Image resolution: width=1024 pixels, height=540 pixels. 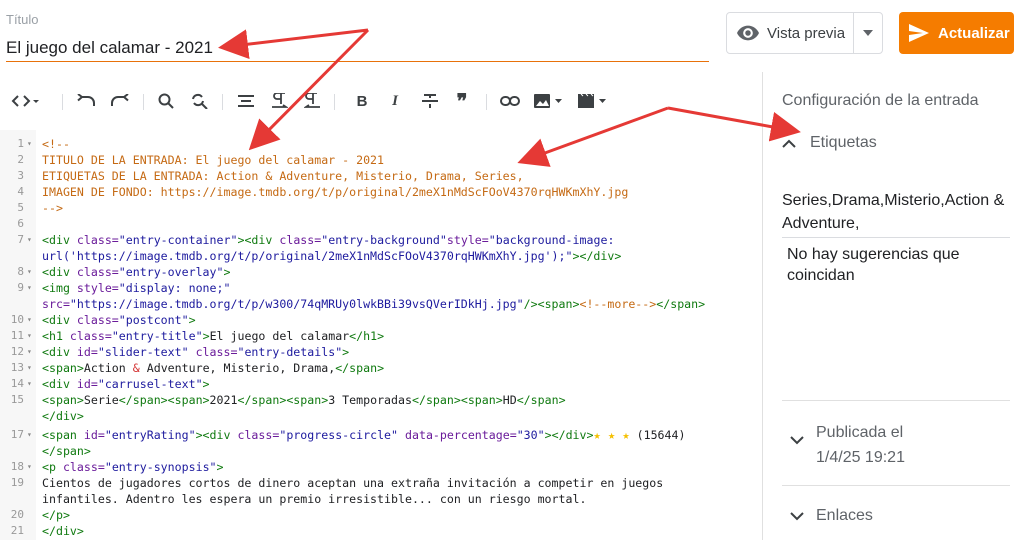 What do you see at coordinates (593, 101) in the screenshot?
I see `video-icon` at bounding box center [593, 101].